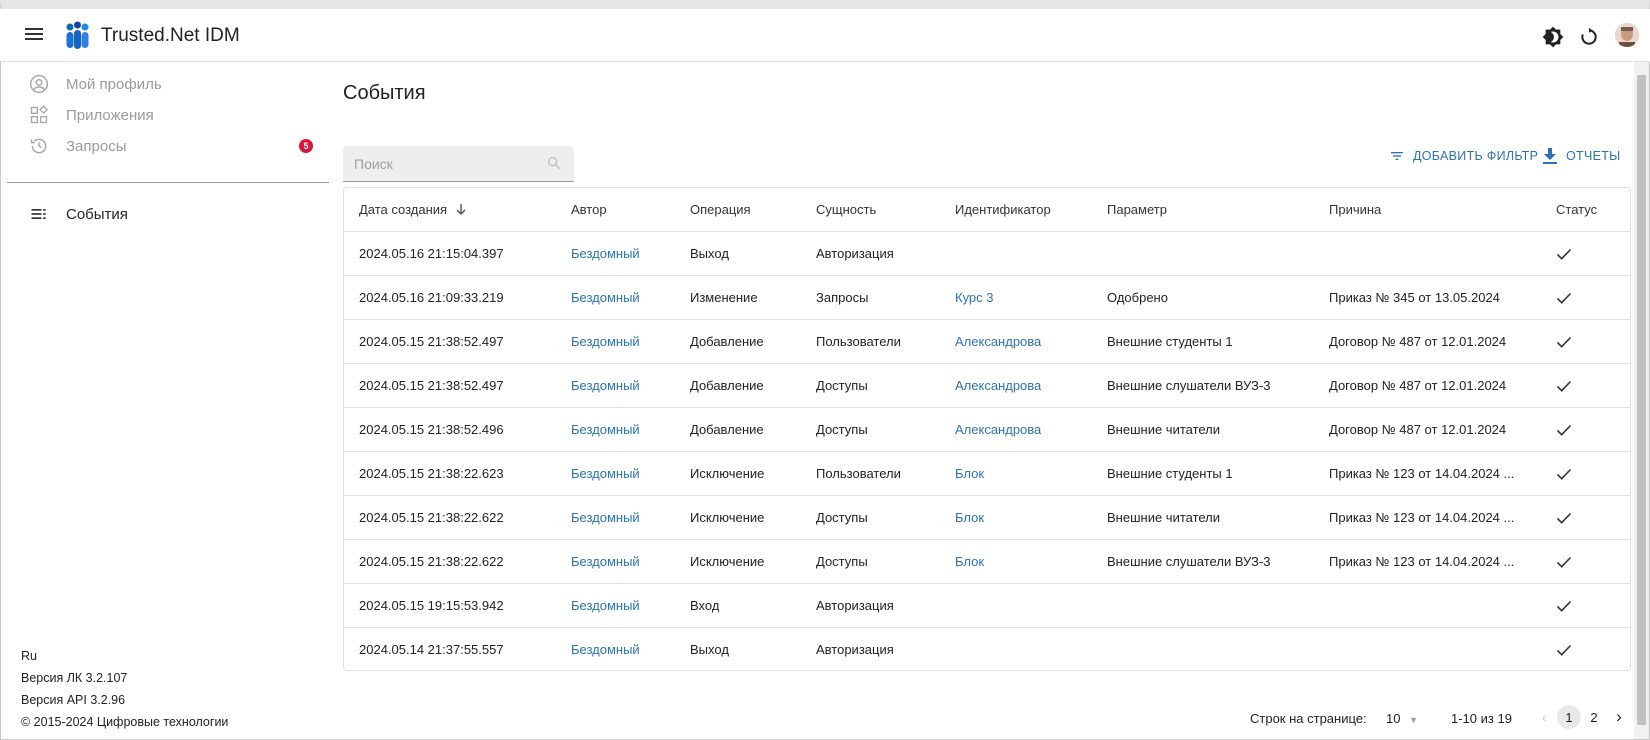 This screenshot has height=740, width=1650. What do you see at coordinates (1576, 210) in the screenshot?
I see `column-header-status: Статус` at bounding box center [1576, 210].